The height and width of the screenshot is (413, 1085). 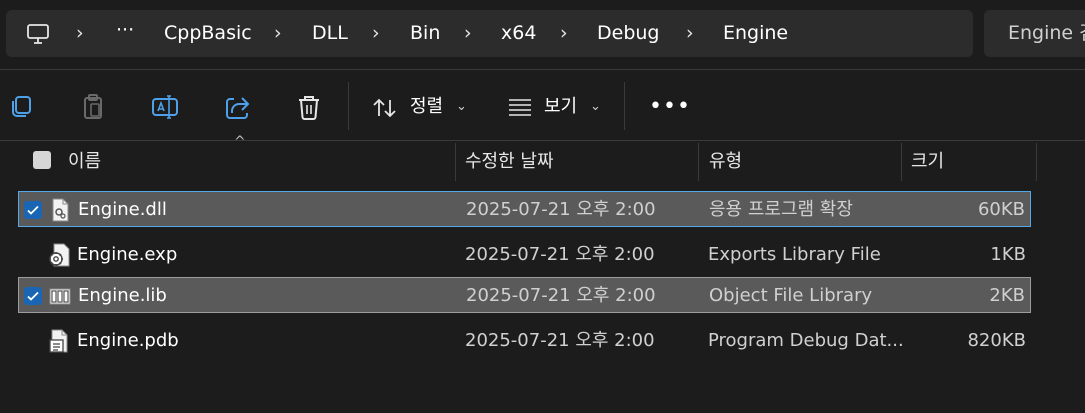 I want to click on breadcrumb-item: CppBasic, so click(x=208, y=33).